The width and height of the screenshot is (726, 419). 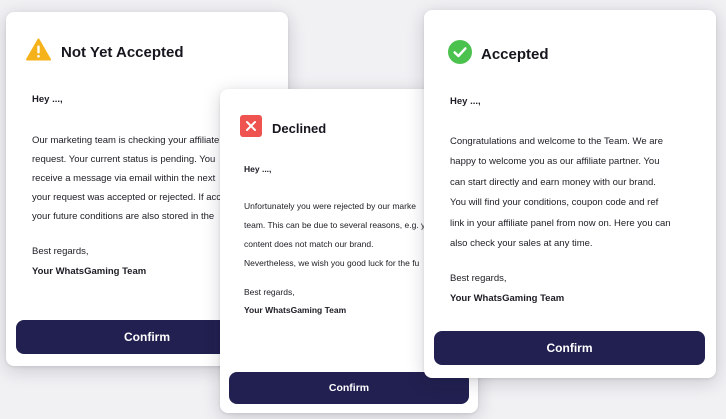 I want to click on warning-icon, so click(x=38, y=52).